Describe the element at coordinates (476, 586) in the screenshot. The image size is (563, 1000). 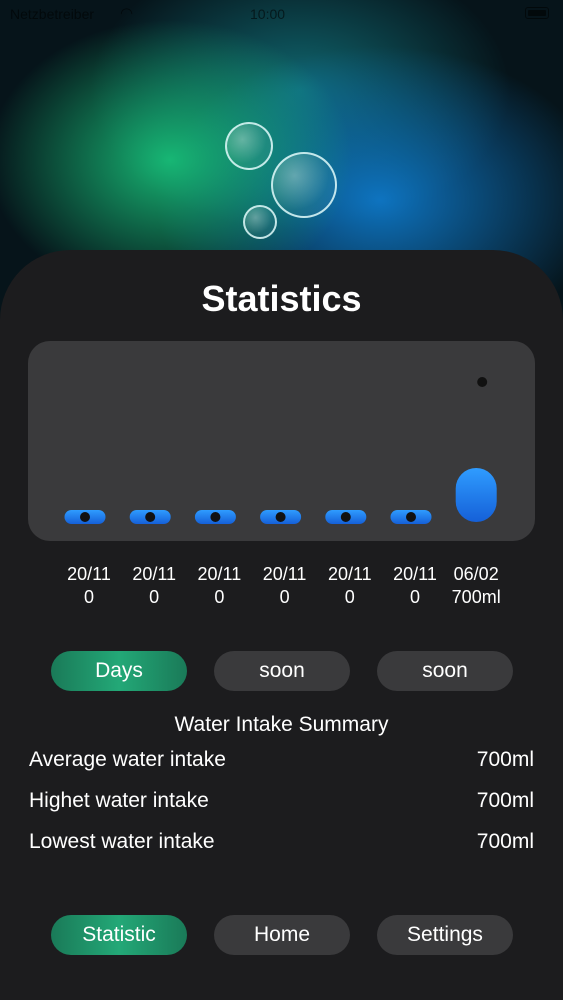
I see `chart-x-label: 06/02 700ml` at that location.